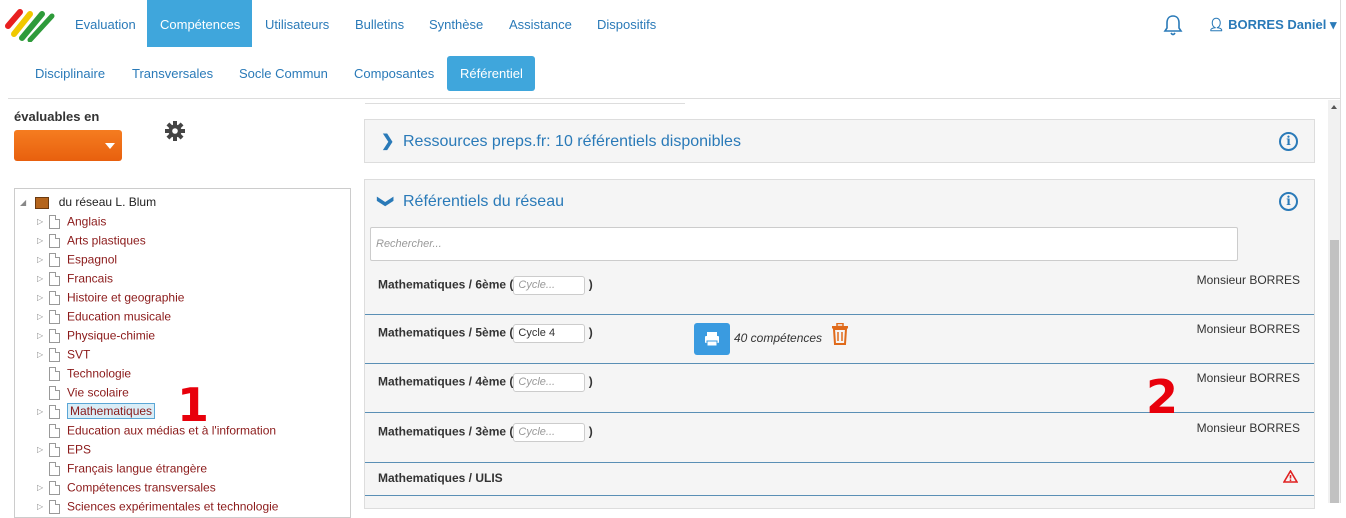 Image resolution: width=1346 pixels, height=518 pixels. Describe the element at coordinates (92, 259) in the screenshot. I see `tree-node-label: Espagnol` at that location.